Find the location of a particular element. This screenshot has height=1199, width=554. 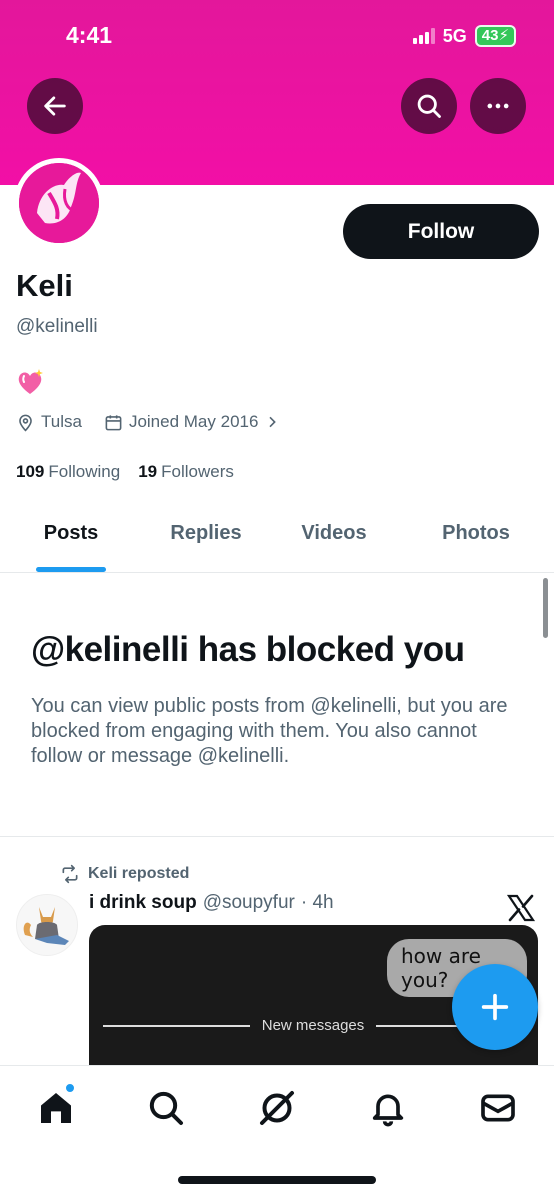

profile-meta: Tulsa Joined May 2016 is located at coordinates (159, 422).